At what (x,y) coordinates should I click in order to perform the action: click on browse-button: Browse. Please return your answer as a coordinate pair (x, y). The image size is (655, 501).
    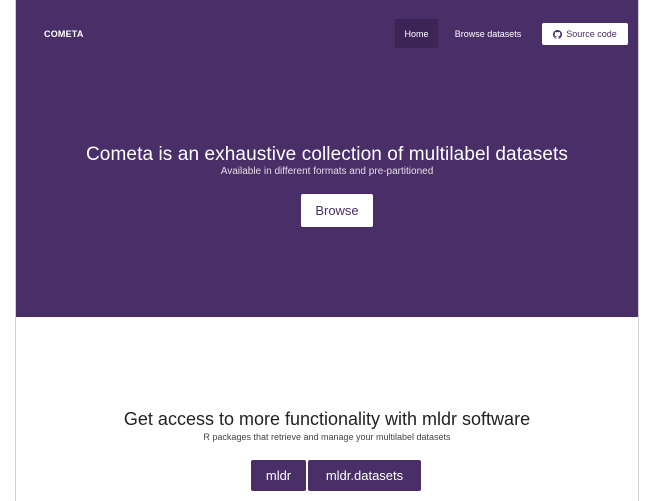
    Looking at the image, I should click on (337, 210).